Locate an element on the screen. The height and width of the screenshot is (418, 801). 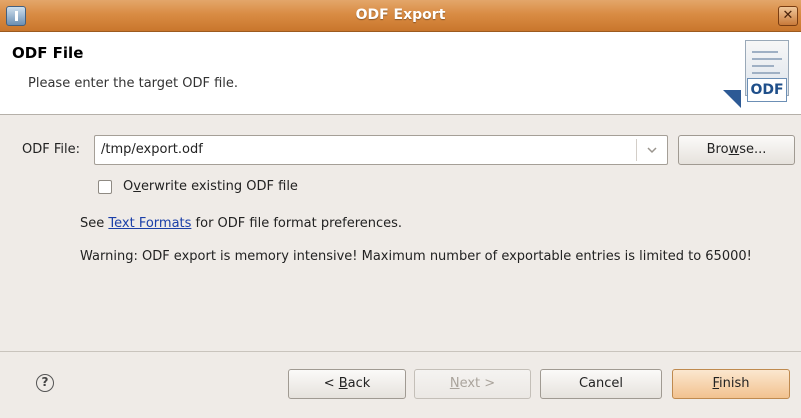
help-icon: ? is located at coordinates (45, 383).